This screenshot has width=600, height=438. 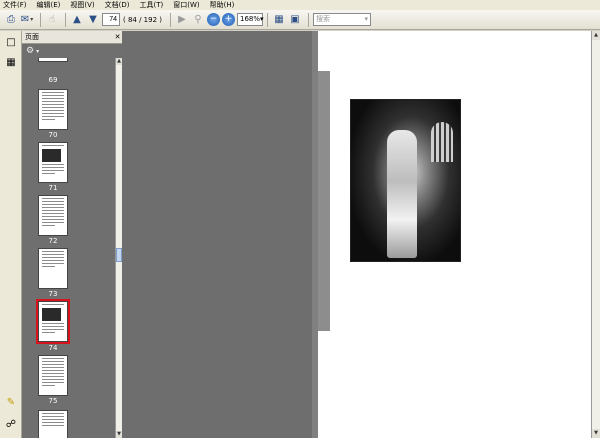 What do you see at coordinates (442, 142) in the screenshot?
I see `window-illustration` at bounding box center [442, 142].